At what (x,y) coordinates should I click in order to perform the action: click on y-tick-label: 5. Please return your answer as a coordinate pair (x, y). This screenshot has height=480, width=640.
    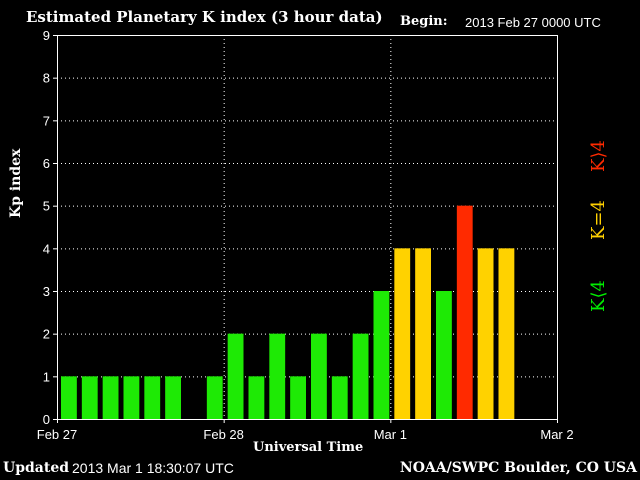
    Looking at the image, I should click on (46, 206).